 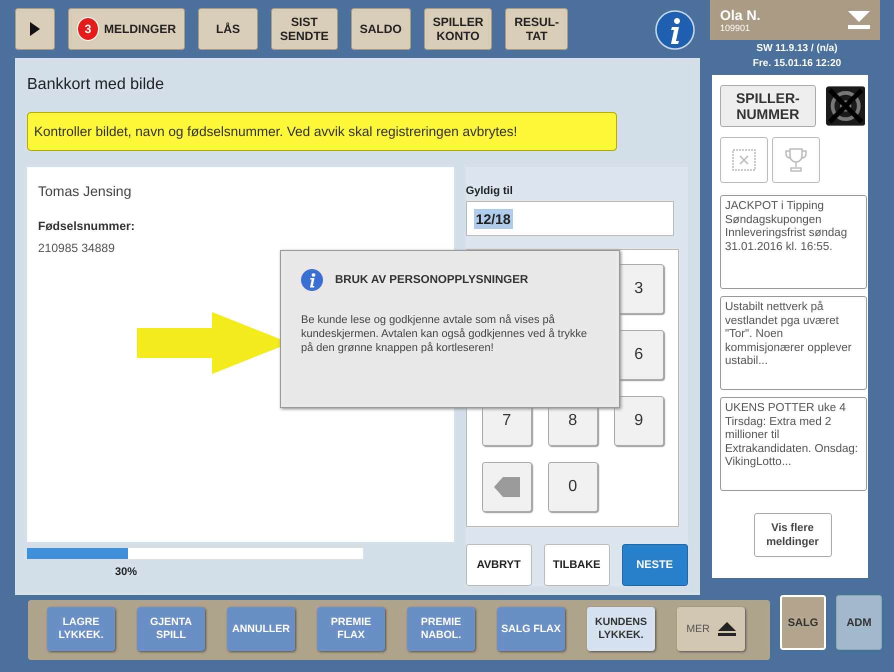 What do you see at coordinates (126, 572) in the screenshot?
I see `progress-label: 30%` at bounding box center [126, 572].